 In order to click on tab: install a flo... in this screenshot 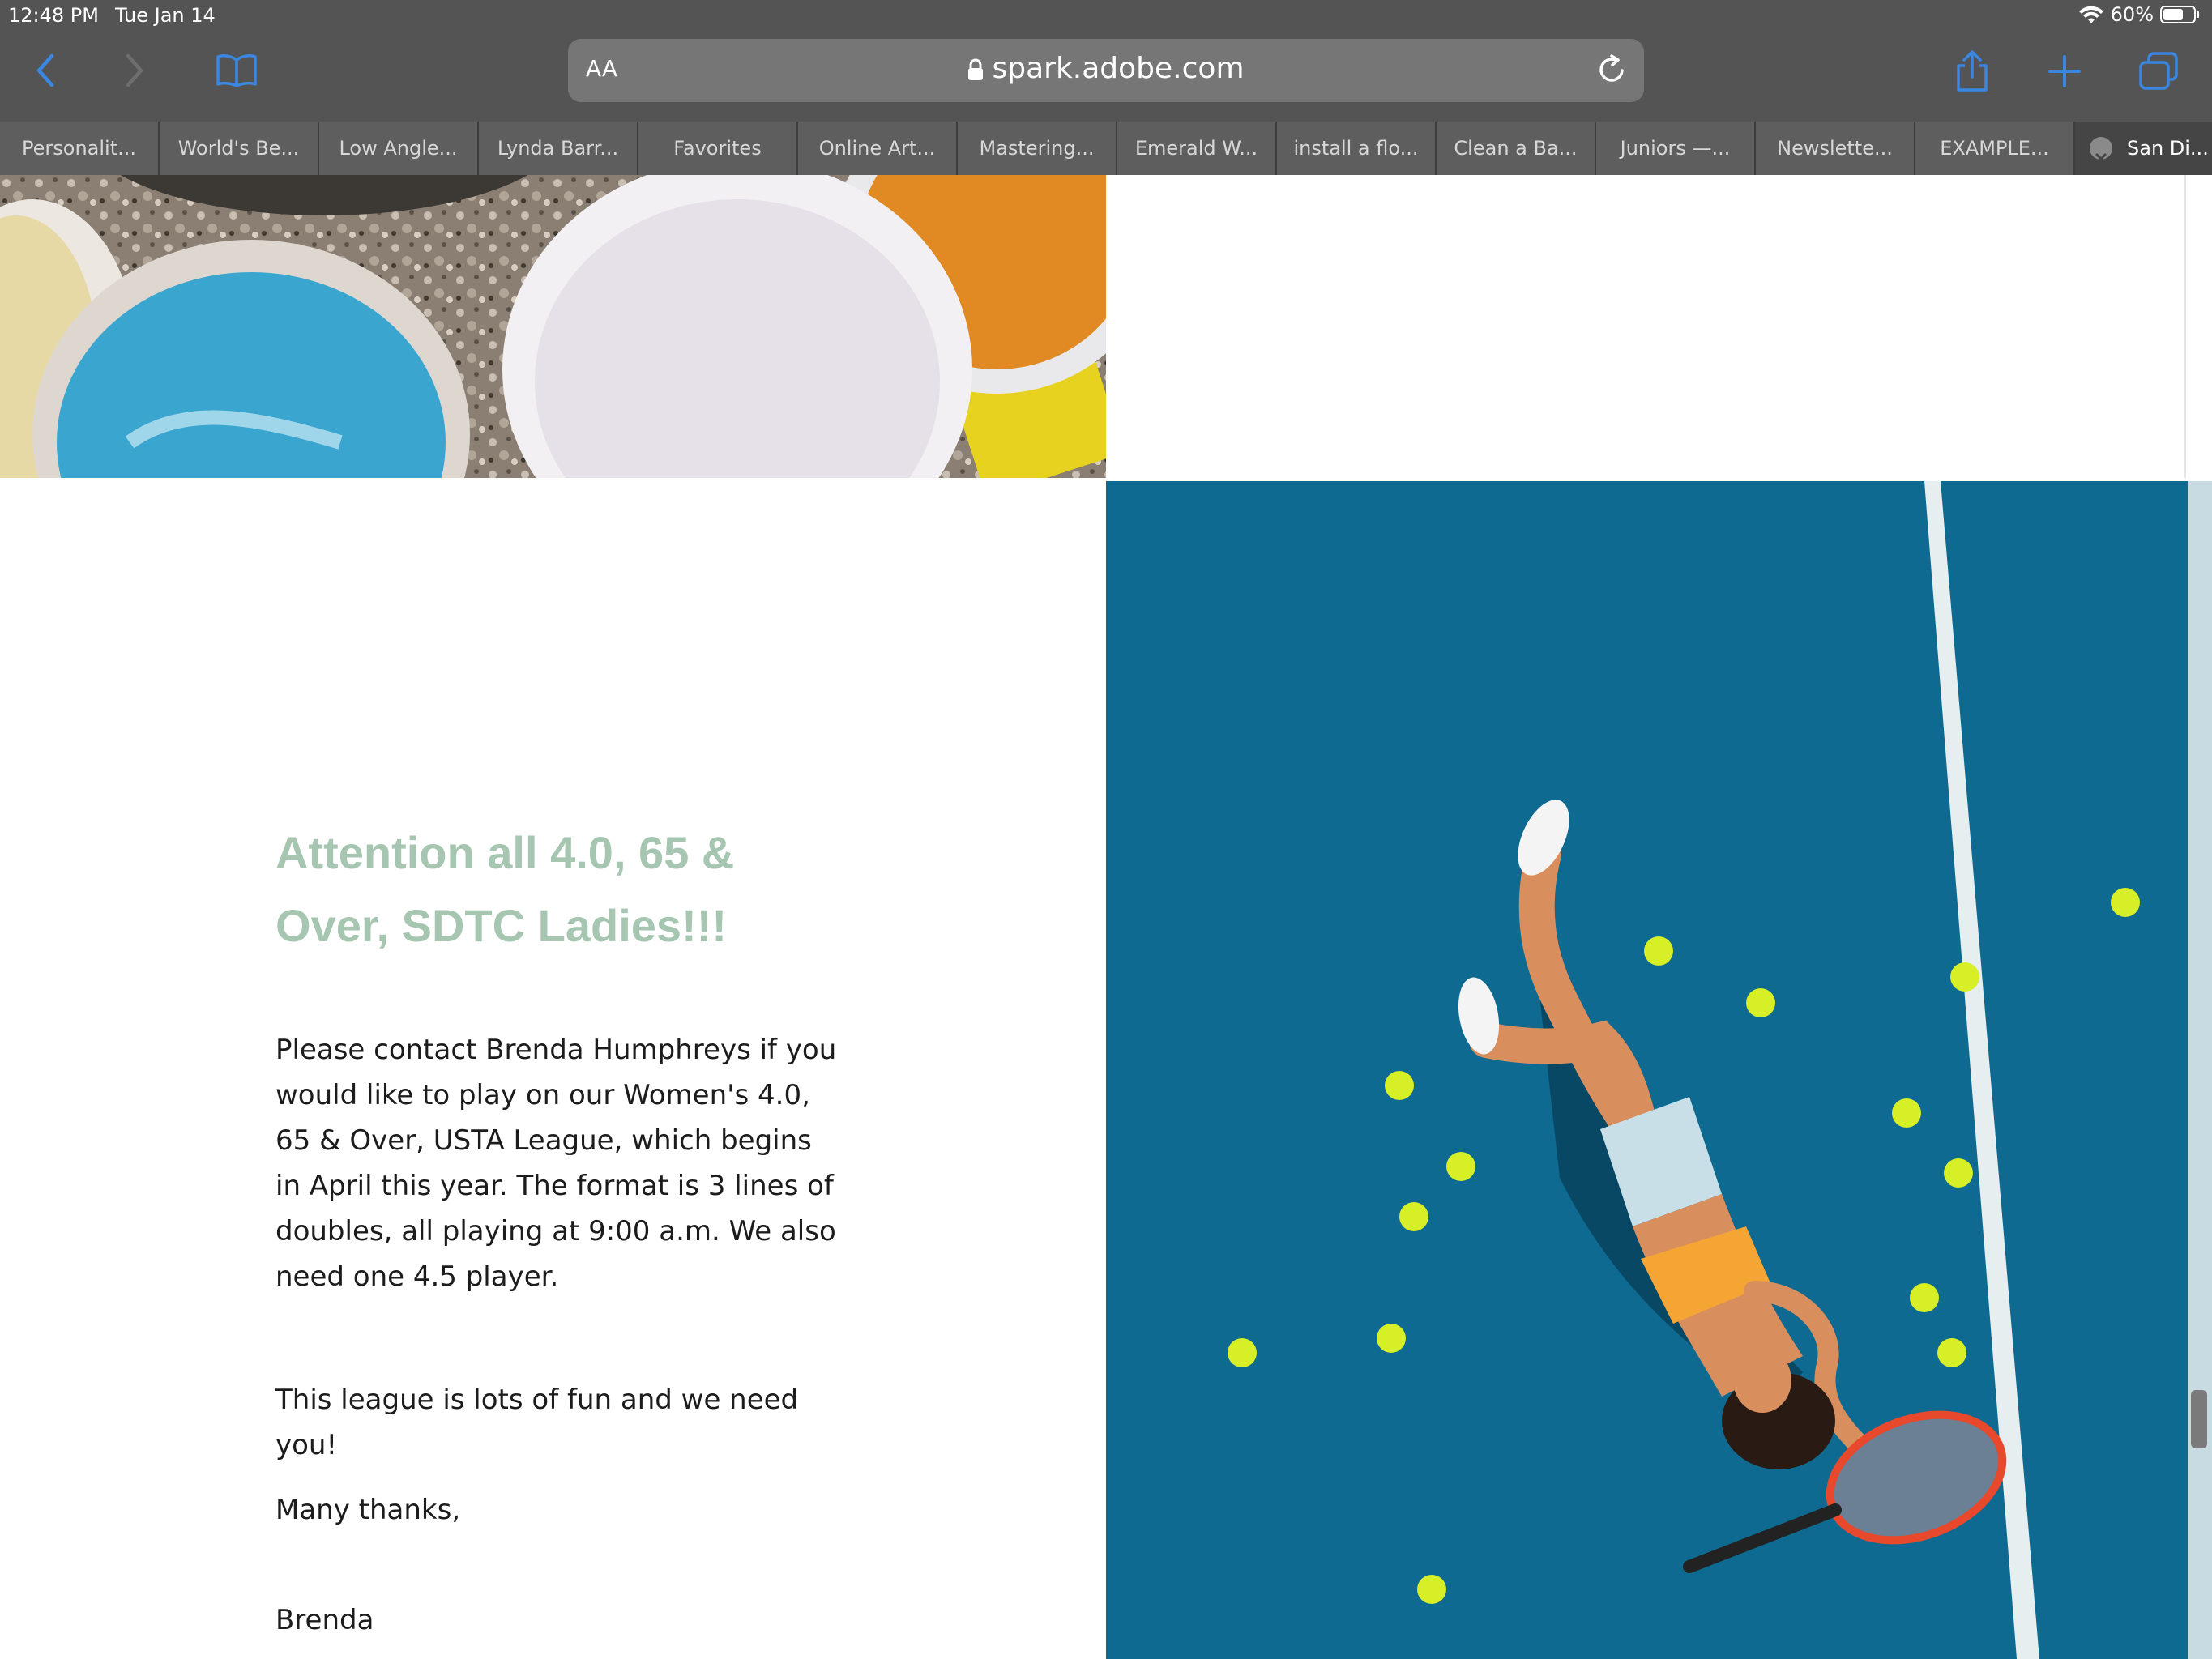, I will do `click(1357, 148)`.